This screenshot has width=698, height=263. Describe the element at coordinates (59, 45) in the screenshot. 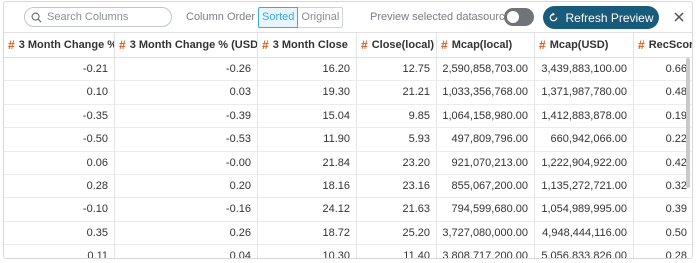

I see `column-header: #3 Month Change %` at that location.